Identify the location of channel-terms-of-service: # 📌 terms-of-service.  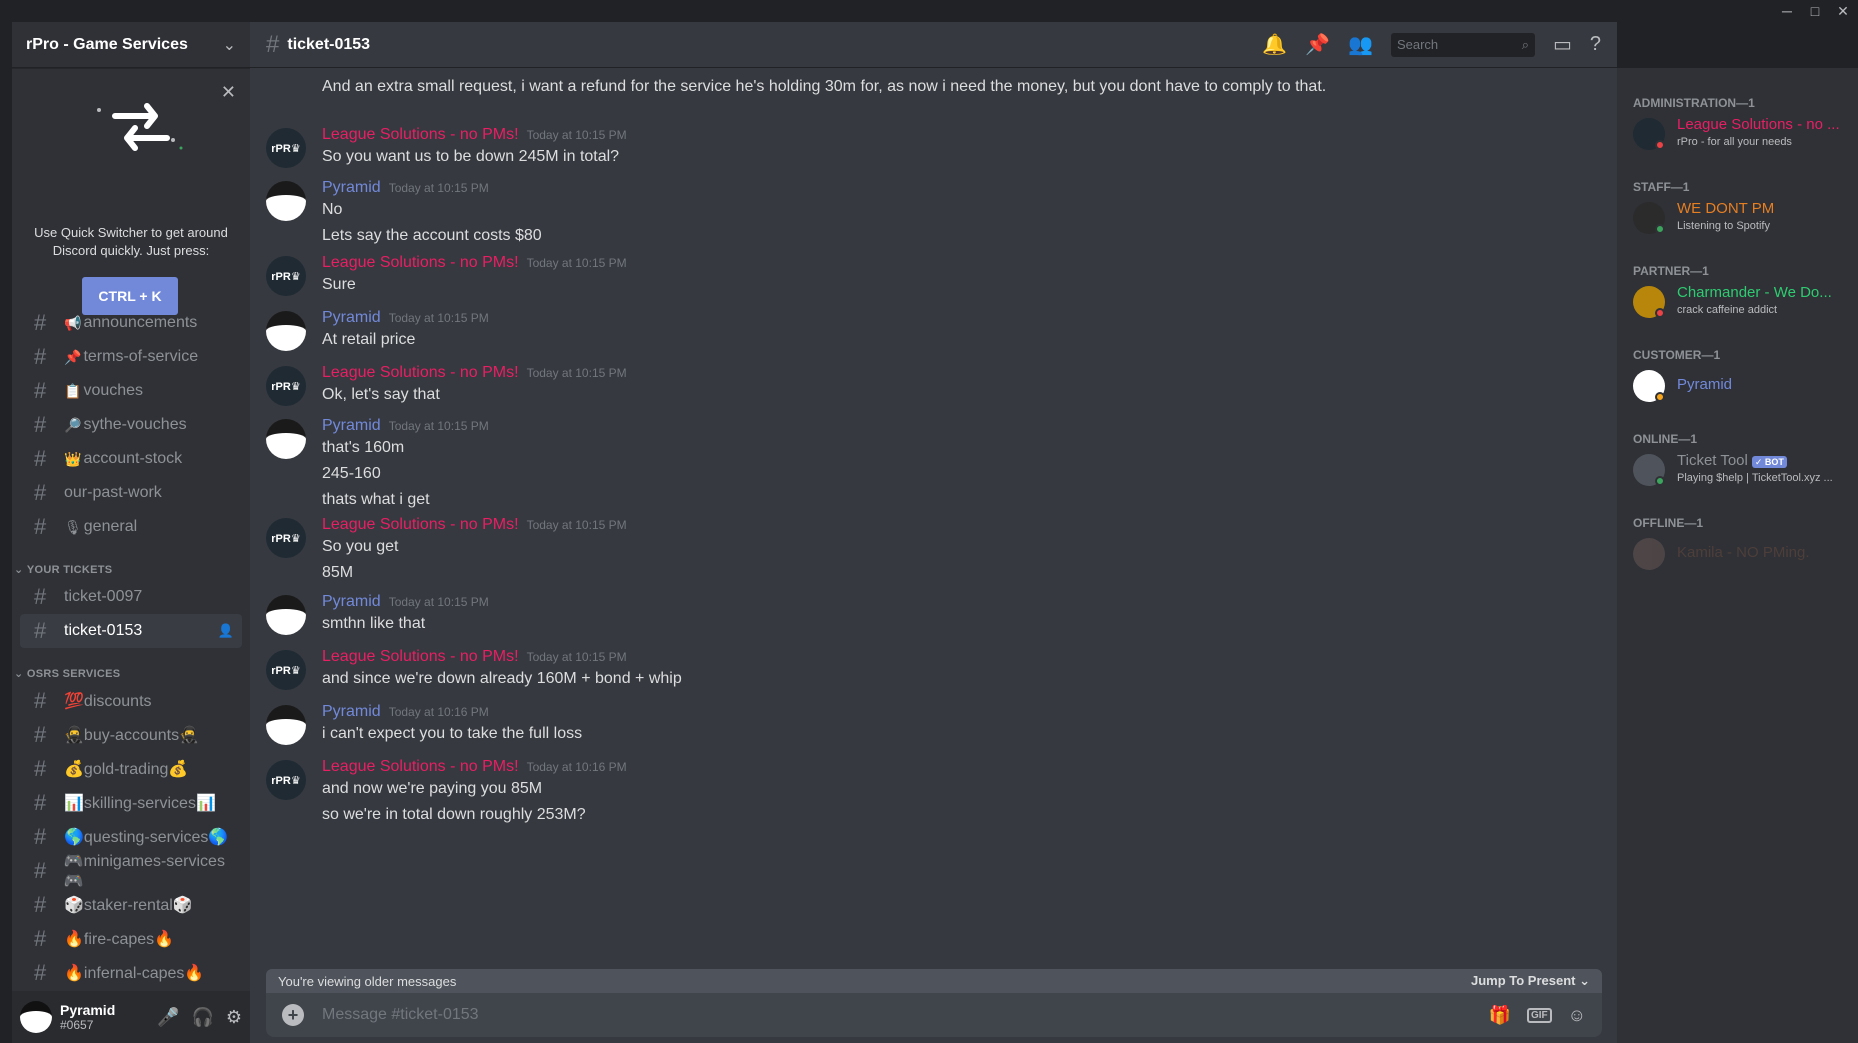
(131, 357).